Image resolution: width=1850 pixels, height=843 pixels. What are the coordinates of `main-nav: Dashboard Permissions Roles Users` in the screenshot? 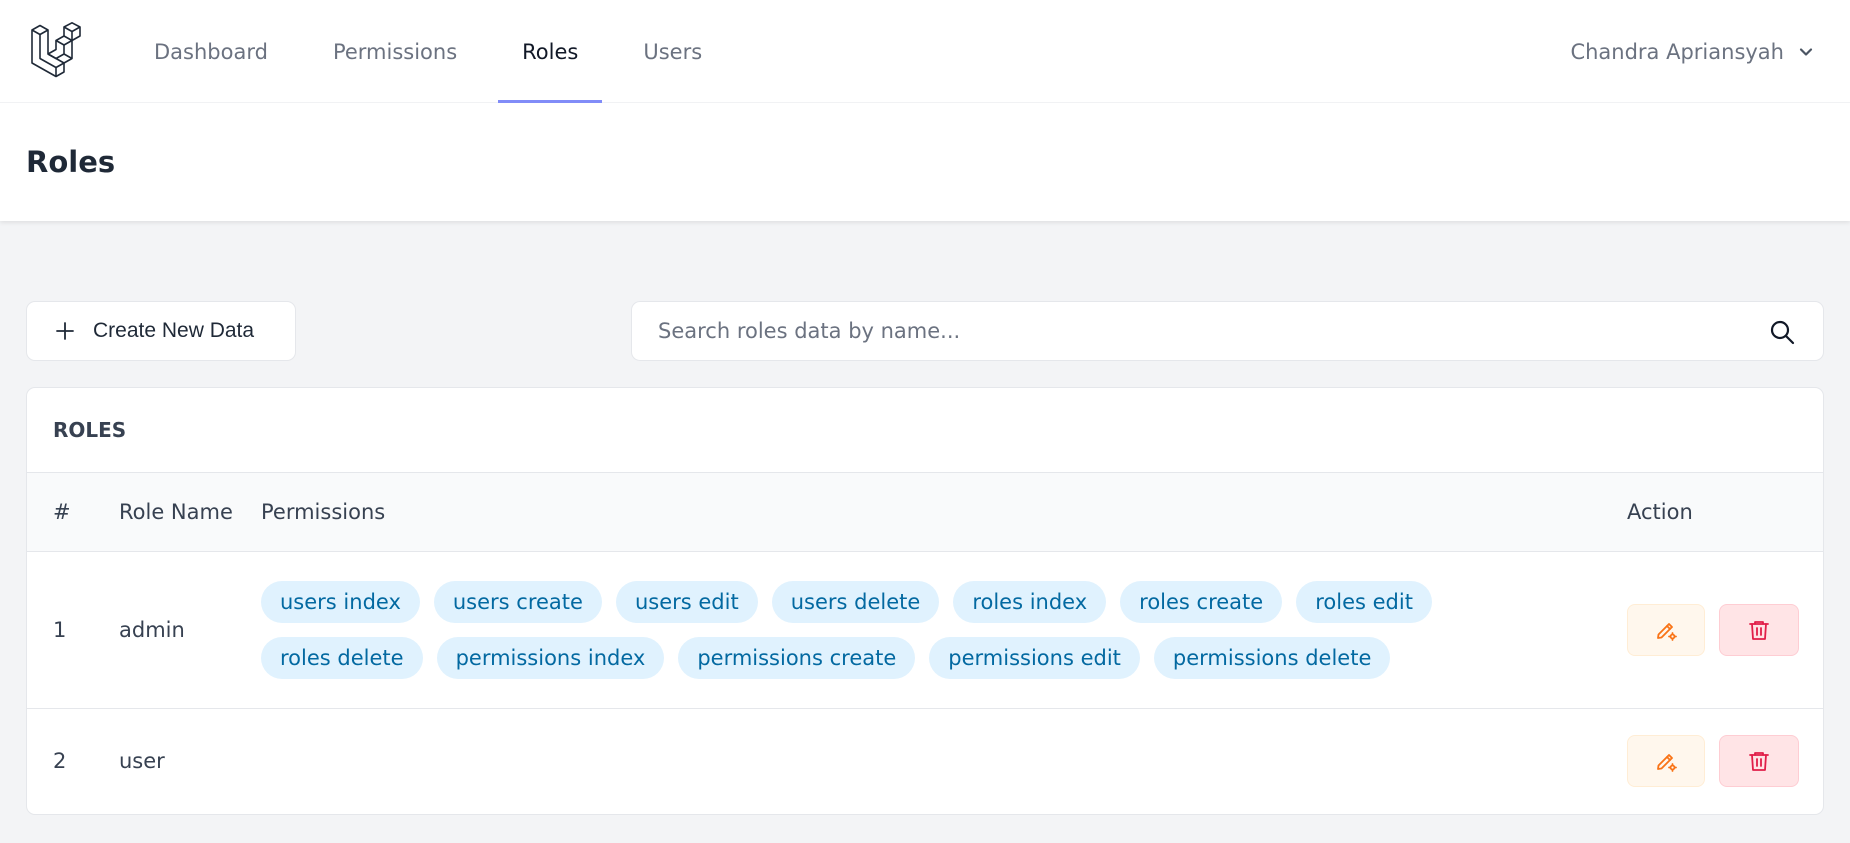 It's located at (436, 51).